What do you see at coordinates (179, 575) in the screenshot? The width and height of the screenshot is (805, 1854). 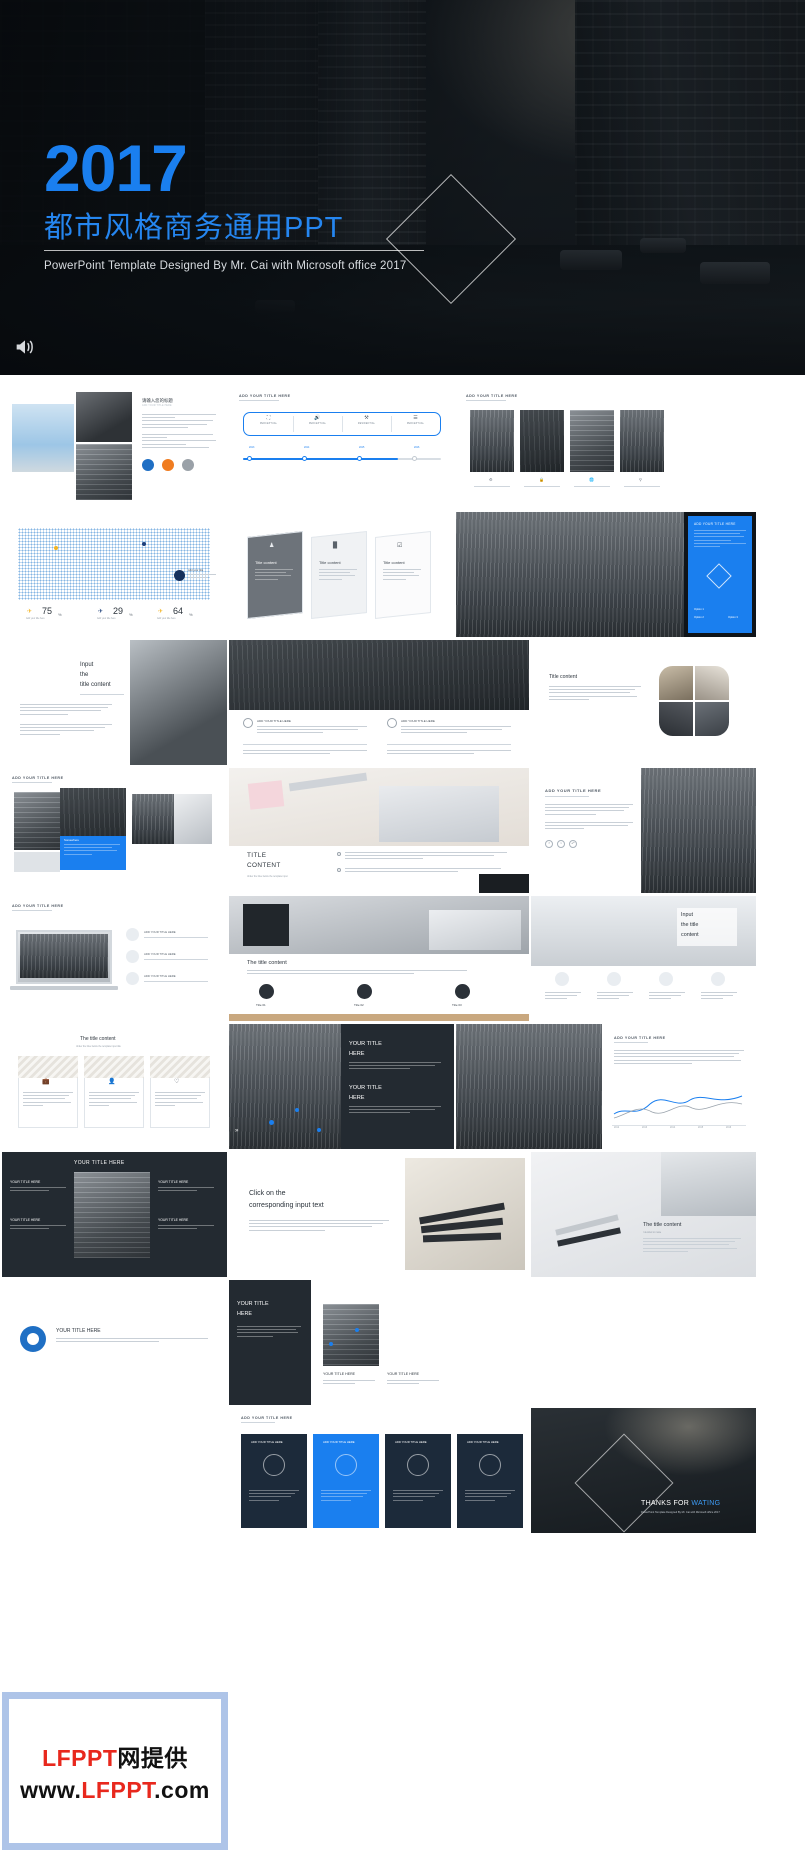 I see `map-callout-dot` at bounding box center [179, 575].